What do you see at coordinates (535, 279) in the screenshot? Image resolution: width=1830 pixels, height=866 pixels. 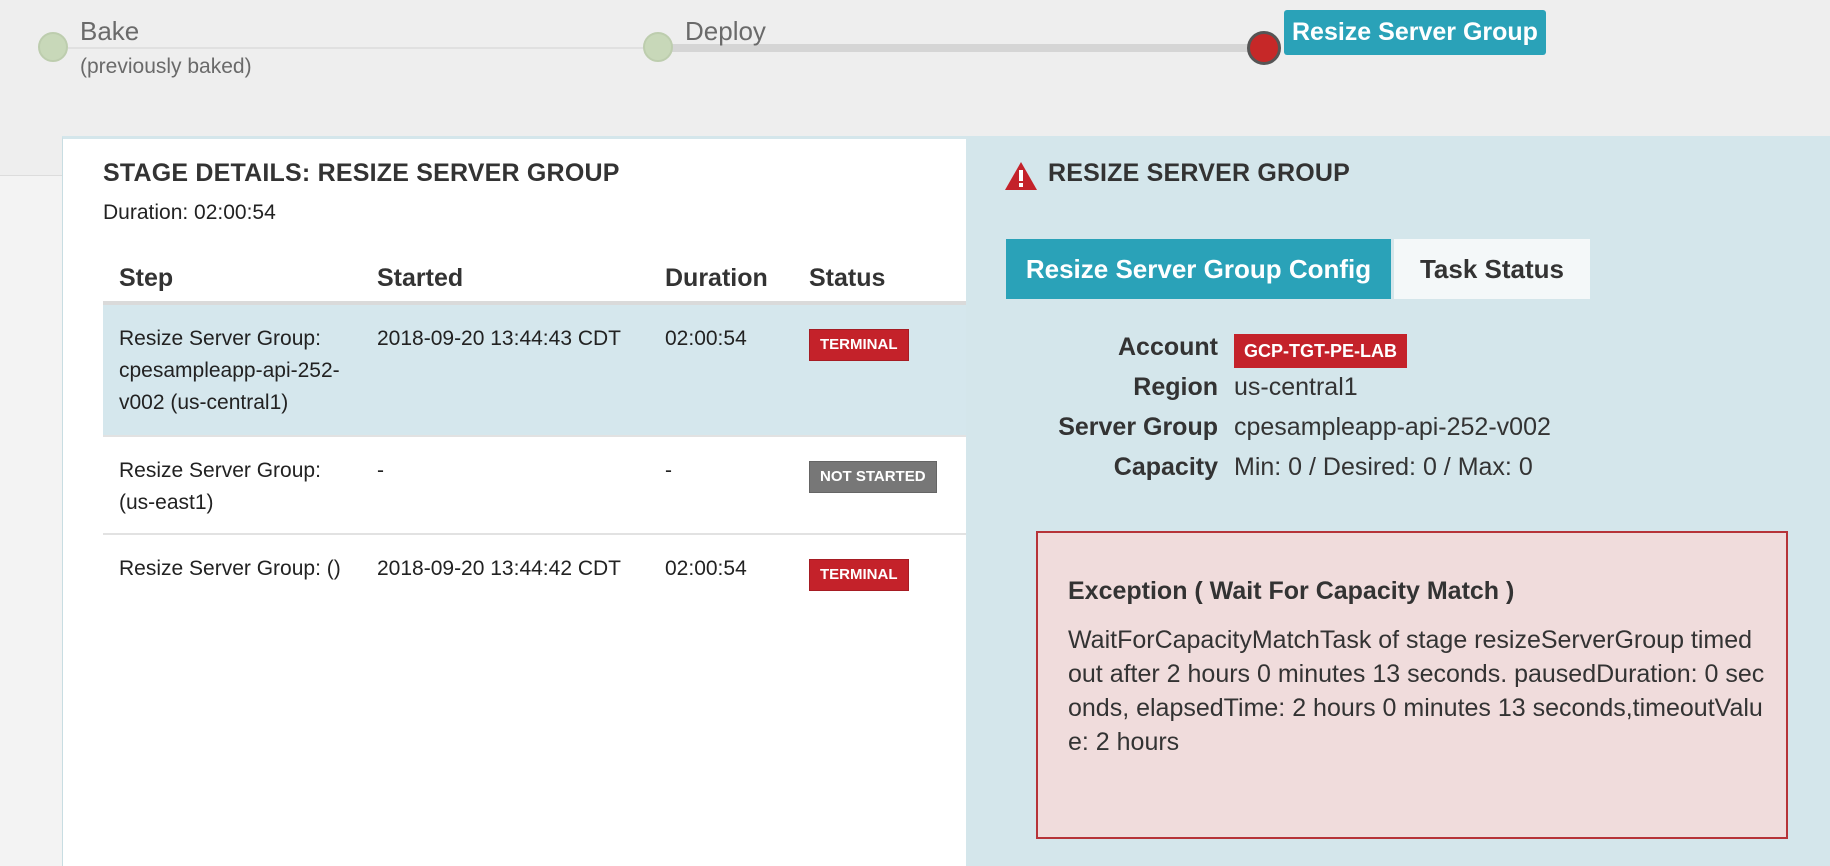 I see `table-header: Step Started Duration Status` at bounding box center [535, 279].